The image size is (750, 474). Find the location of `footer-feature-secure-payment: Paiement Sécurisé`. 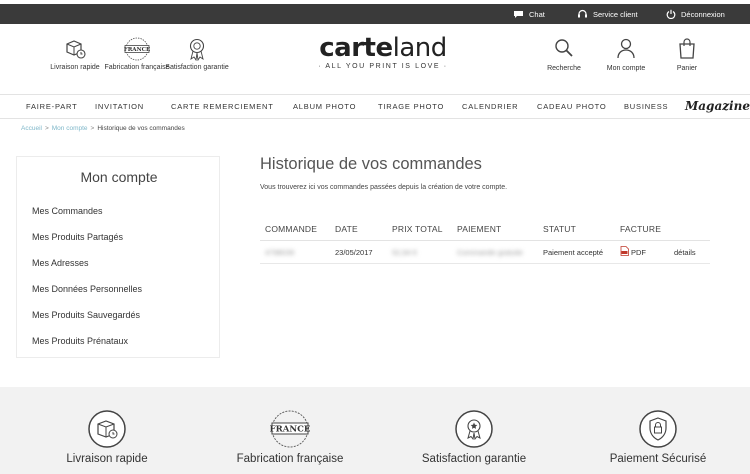

footer-feature-secure-payment: Paiement Sécurisé is located at coordinates (658, 437).